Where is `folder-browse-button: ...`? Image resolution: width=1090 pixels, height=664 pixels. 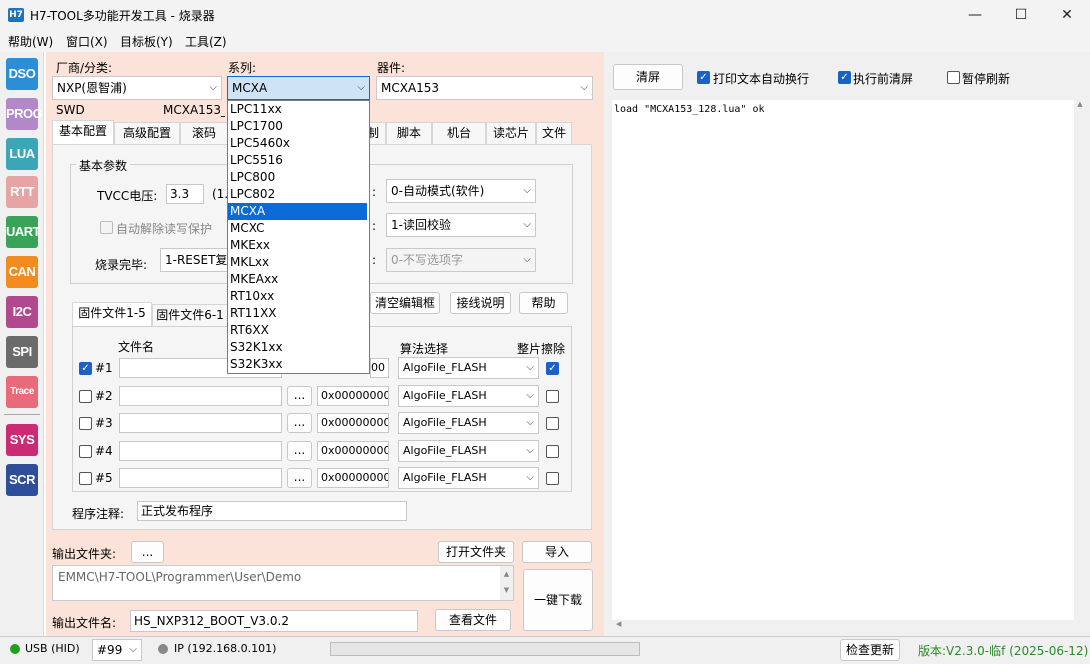 folder-browse-button: ... is located at coordinates (147, 552).